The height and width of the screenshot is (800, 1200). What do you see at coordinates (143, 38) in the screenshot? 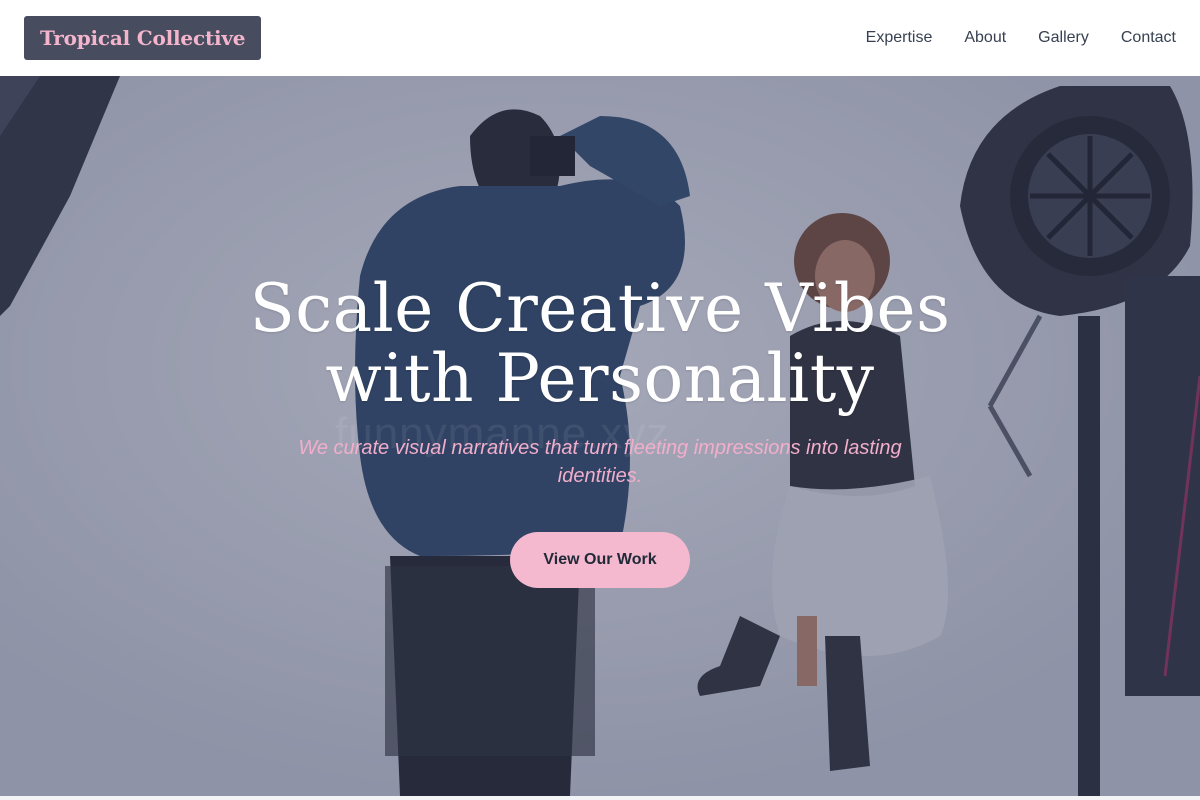
I see `brand-logo: Tropical Collective` at bounding box center [143, 38].